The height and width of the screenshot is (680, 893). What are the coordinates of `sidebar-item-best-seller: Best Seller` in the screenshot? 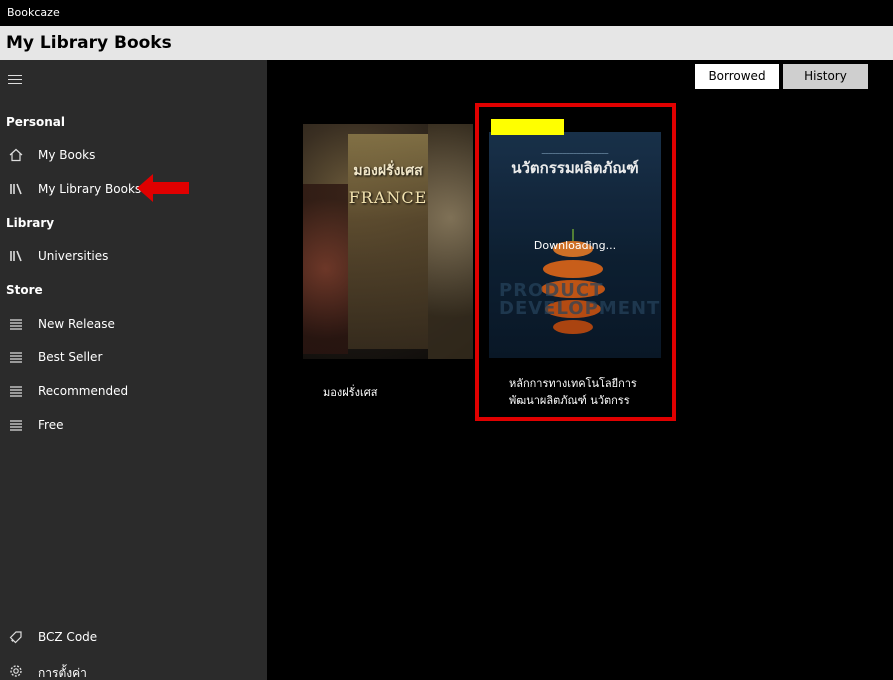 It's located at (133, 357).